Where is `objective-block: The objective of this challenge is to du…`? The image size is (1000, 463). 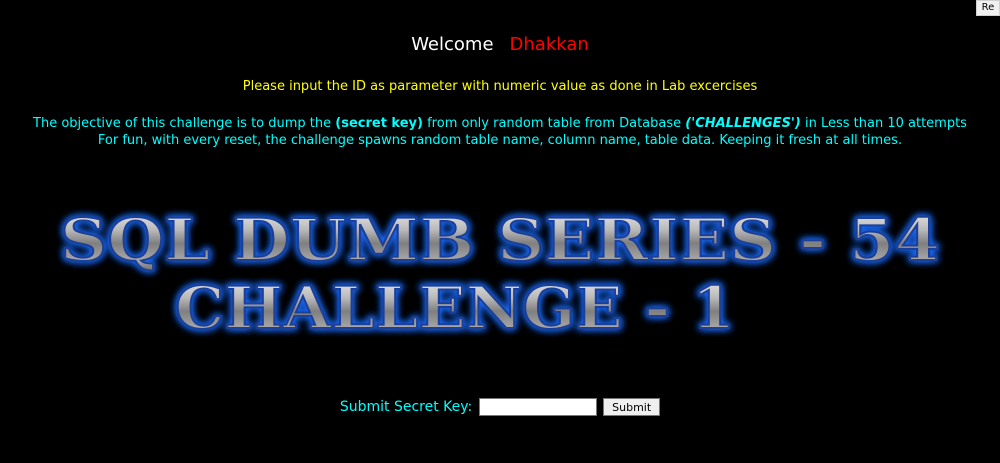
objective-block: The objective of this challenge is to du… is located at coordinates (500, 132).